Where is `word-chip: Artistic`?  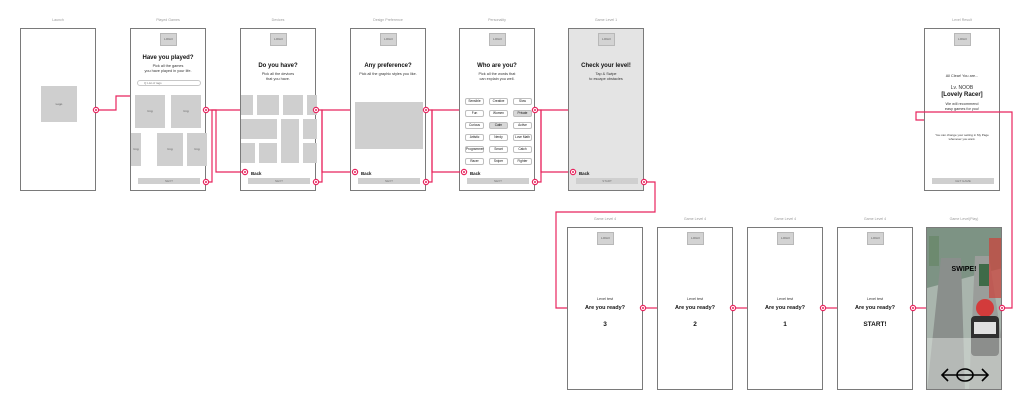 word-chip: Artistic is located at coordinates (474, 137).